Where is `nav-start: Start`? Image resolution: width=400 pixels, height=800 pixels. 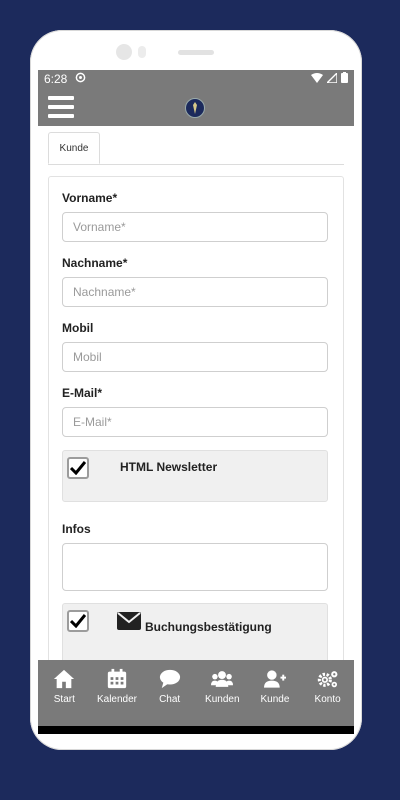 nav-start: Start is located at coordinates (64, 686).